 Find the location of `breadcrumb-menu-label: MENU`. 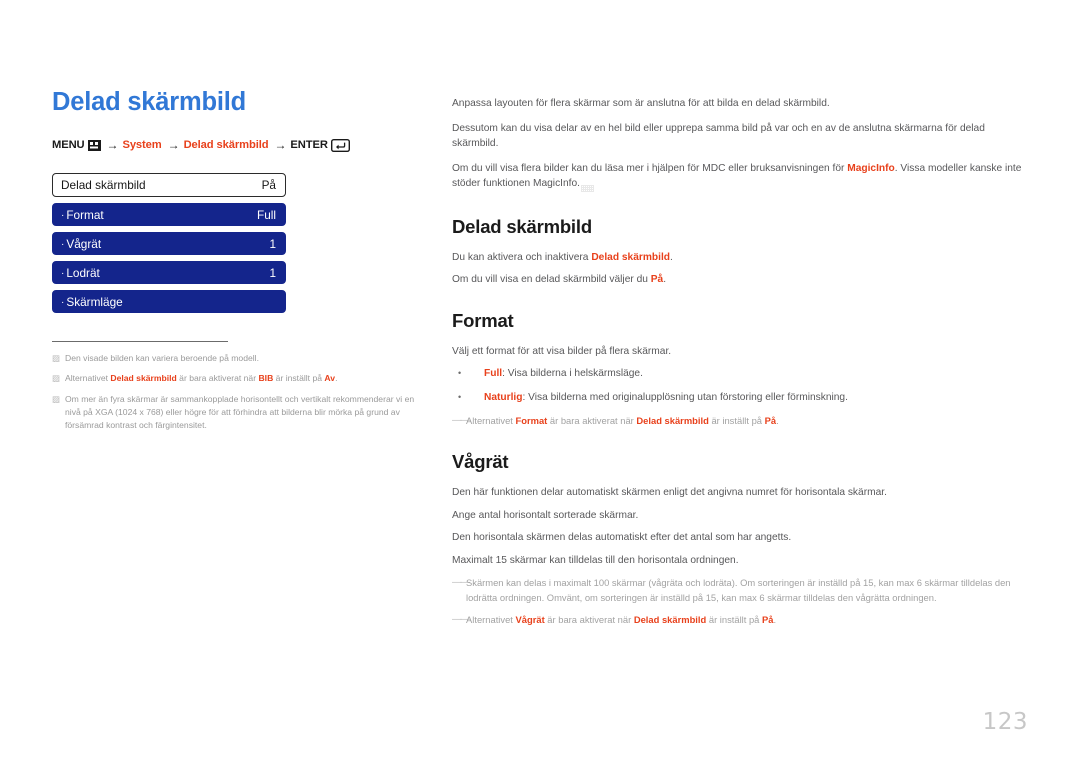

breadcrumb-menu-label: MENU is located at coordinates (68, 145).